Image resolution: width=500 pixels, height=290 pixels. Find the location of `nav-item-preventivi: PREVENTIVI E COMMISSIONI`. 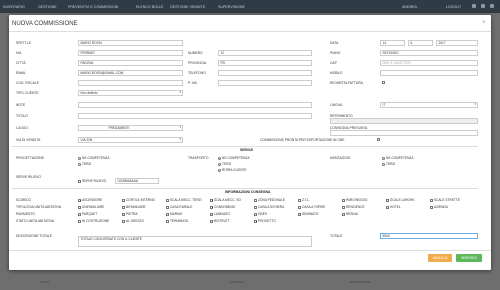

nav-item-preventivi: PREVENTIVI E COMMISSIONI is located at coordinates (93, 7).